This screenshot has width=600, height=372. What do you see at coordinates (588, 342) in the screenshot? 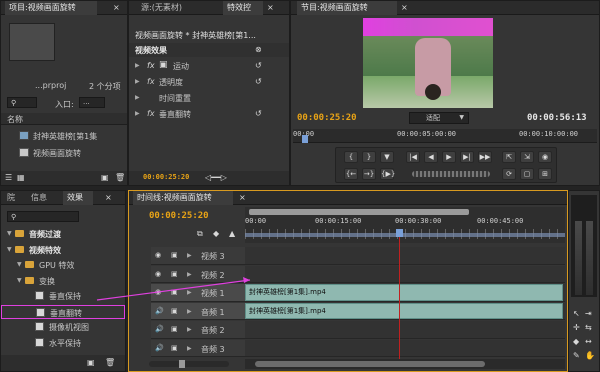
I see `slip-tool-icon: ↔` at bounding box center [588, 342].